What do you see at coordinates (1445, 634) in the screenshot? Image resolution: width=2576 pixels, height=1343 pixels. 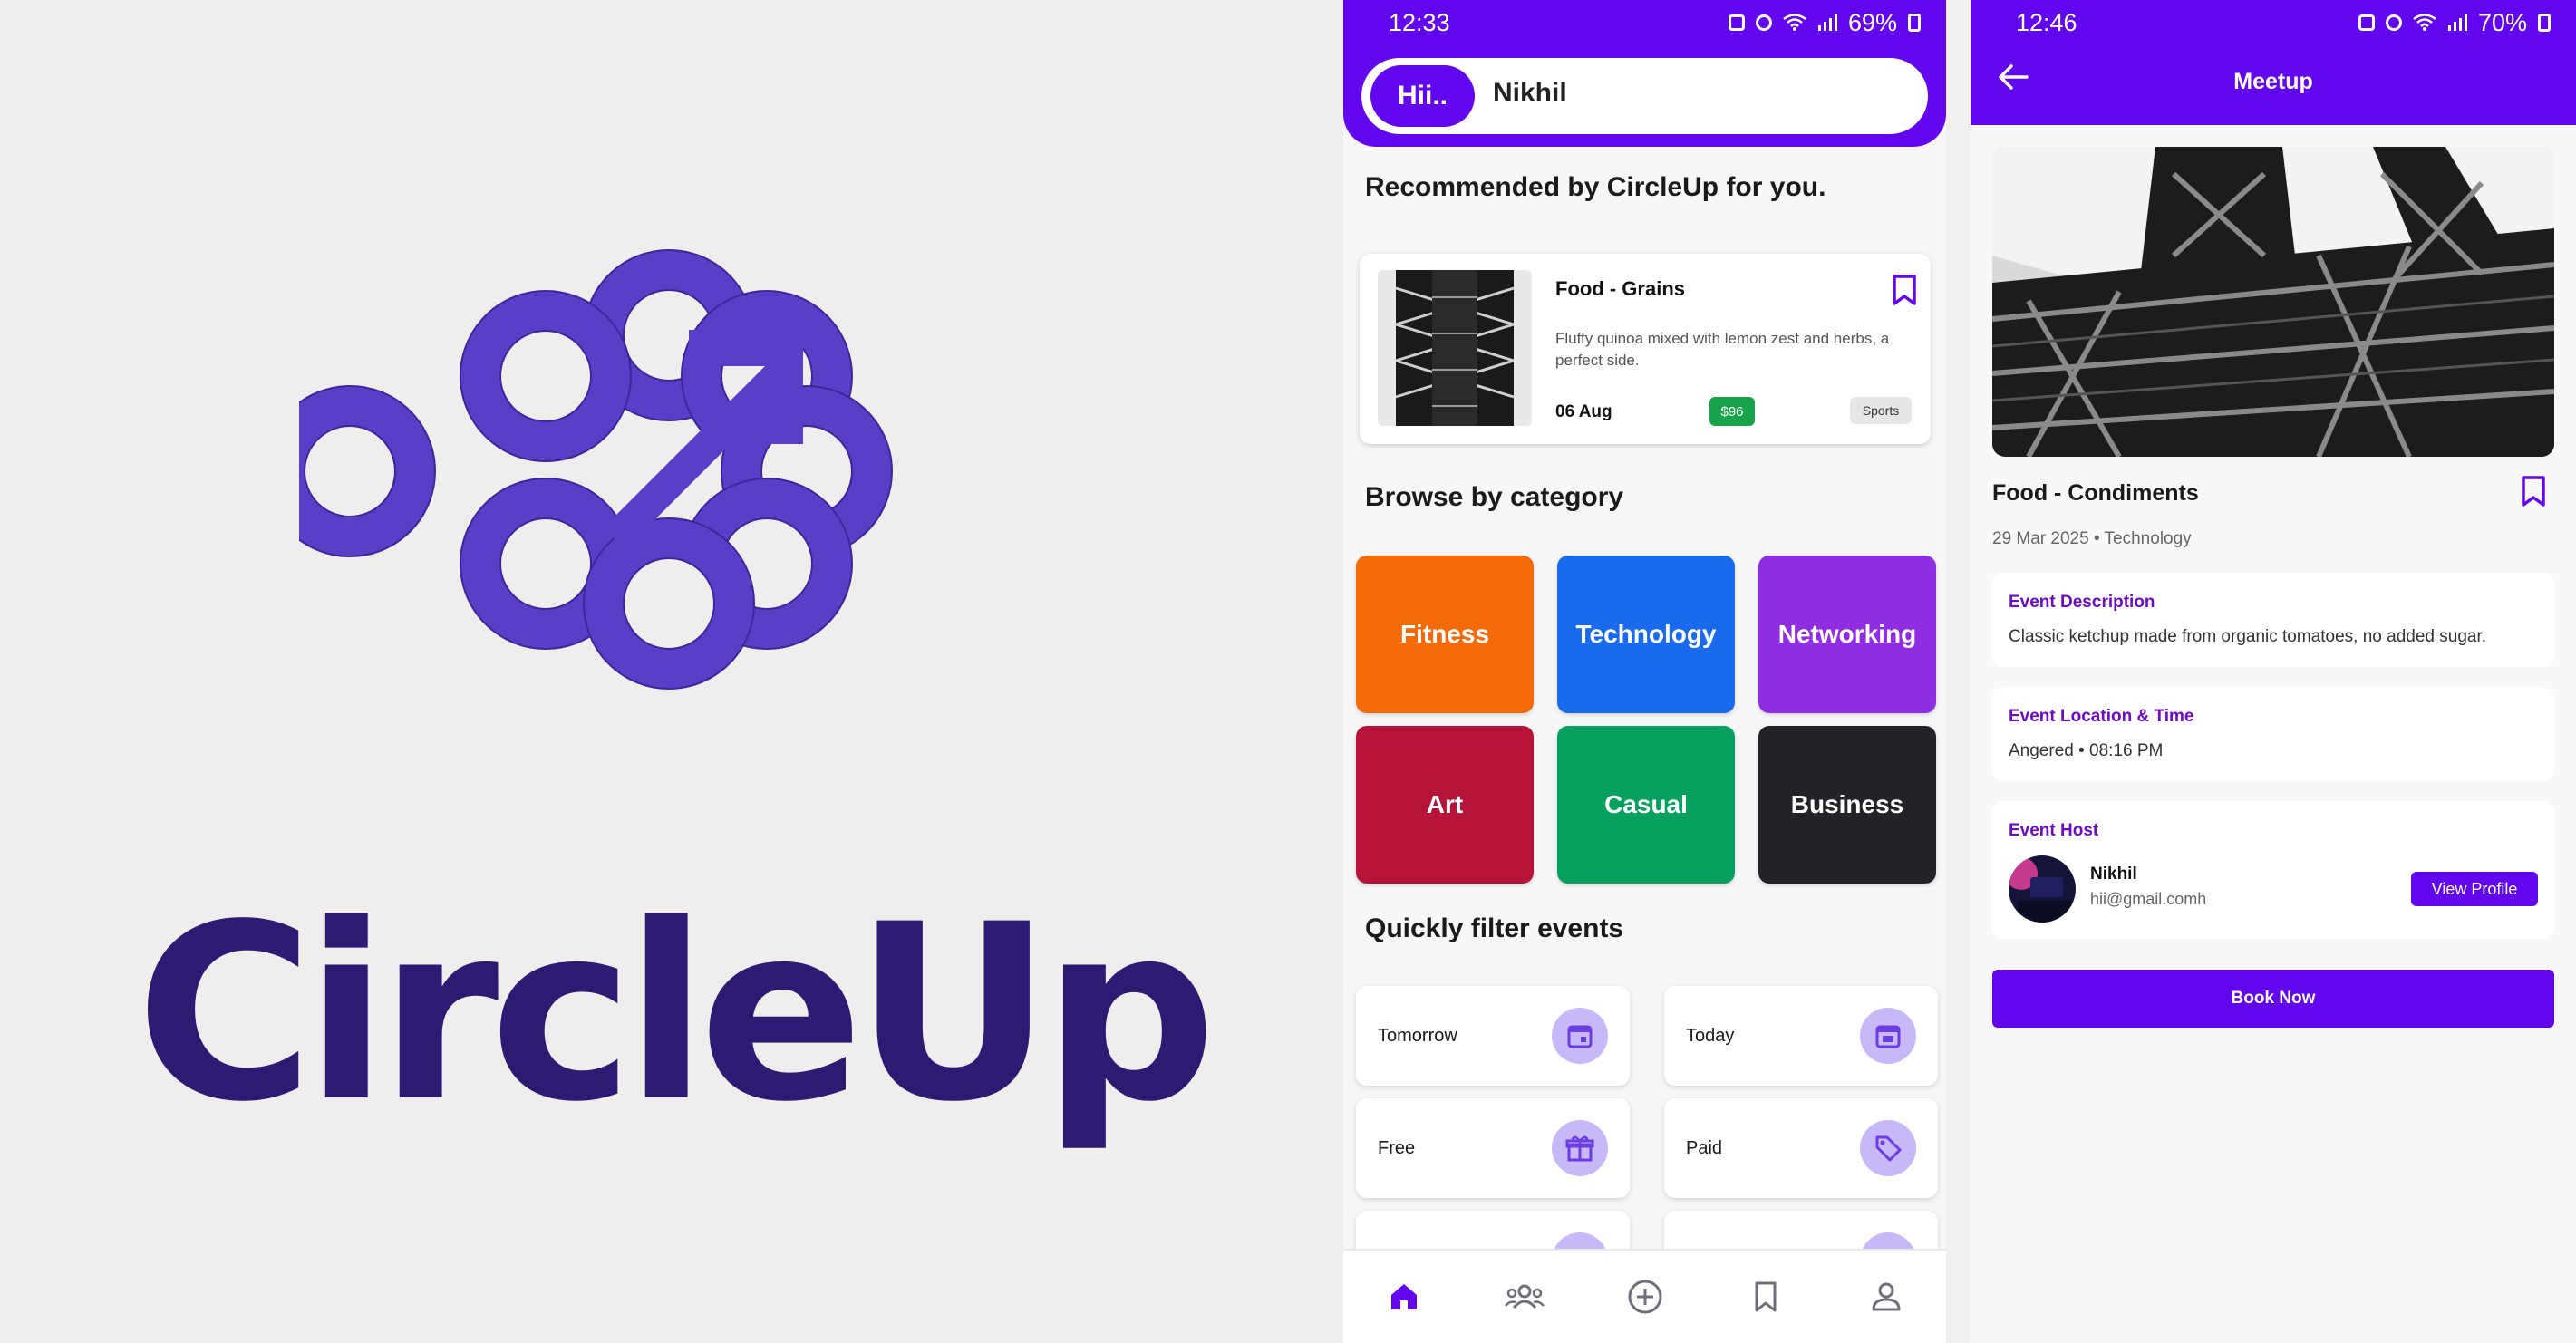 I see `category-tile-fitness: Fitness` at bounding box center [1445, 634].